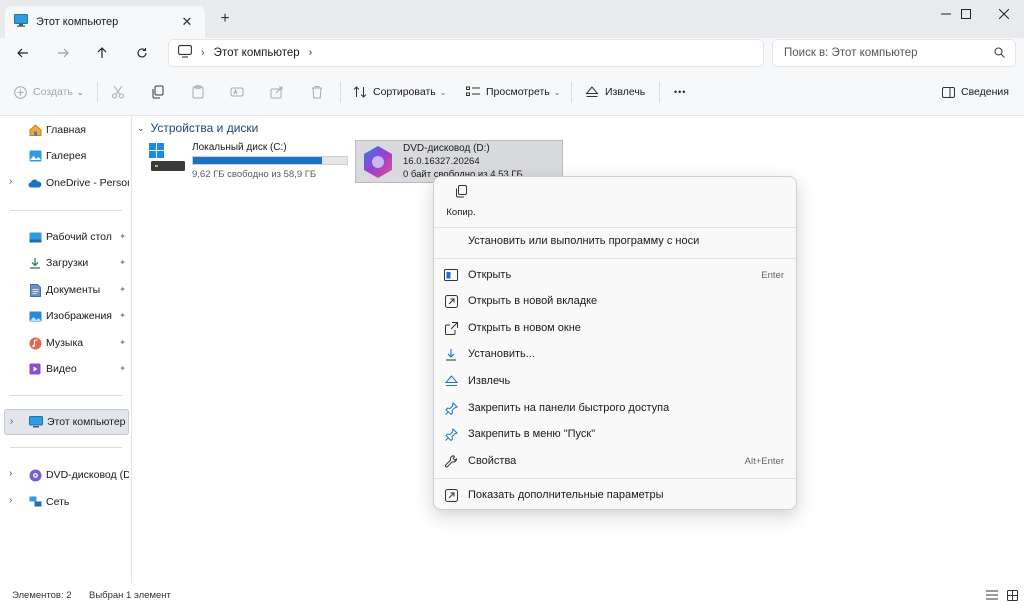 The image size is (1024, 605). I want to click on share-button, so click(277, 92).